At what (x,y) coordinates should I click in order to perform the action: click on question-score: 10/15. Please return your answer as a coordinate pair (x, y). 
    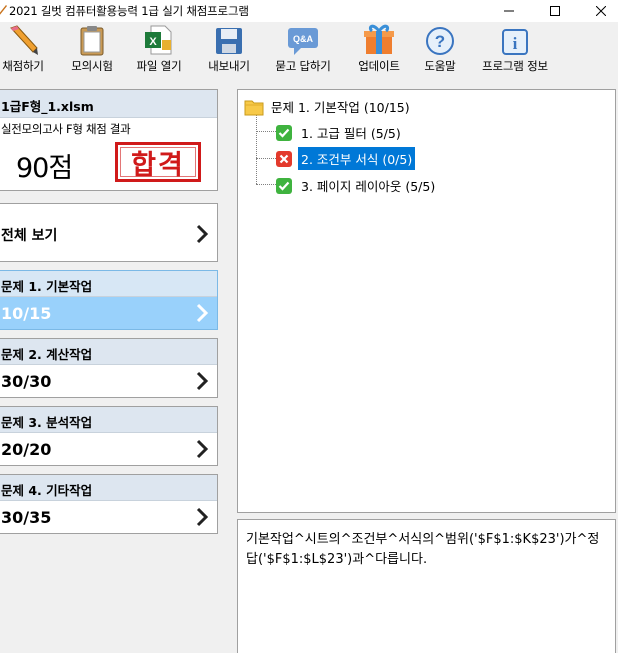
    Looking at the image, I should click on (26, 313).